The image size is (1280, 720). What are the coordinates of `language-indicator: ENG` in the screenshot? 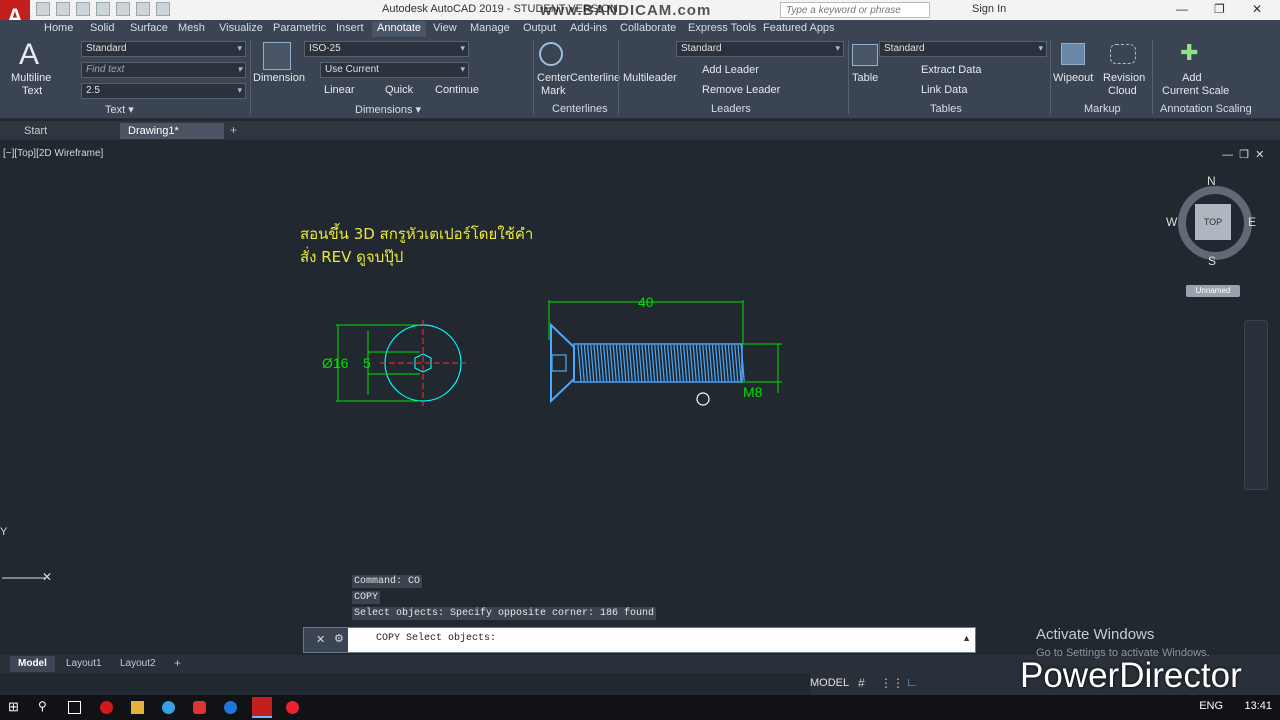 It's located at (1211, 706).